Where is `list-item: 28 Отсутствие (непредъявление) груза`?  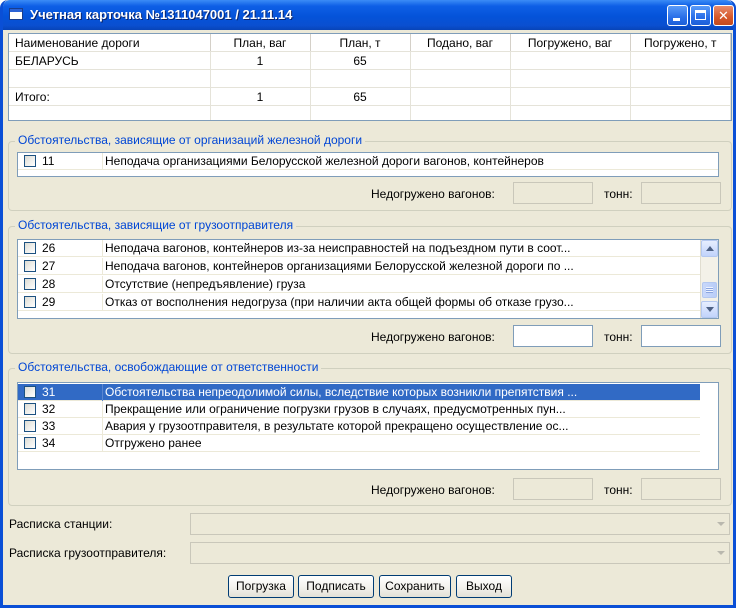 list-item: 28 Отсутствие (непредъявление) груза is located at coordinates (359, 284).